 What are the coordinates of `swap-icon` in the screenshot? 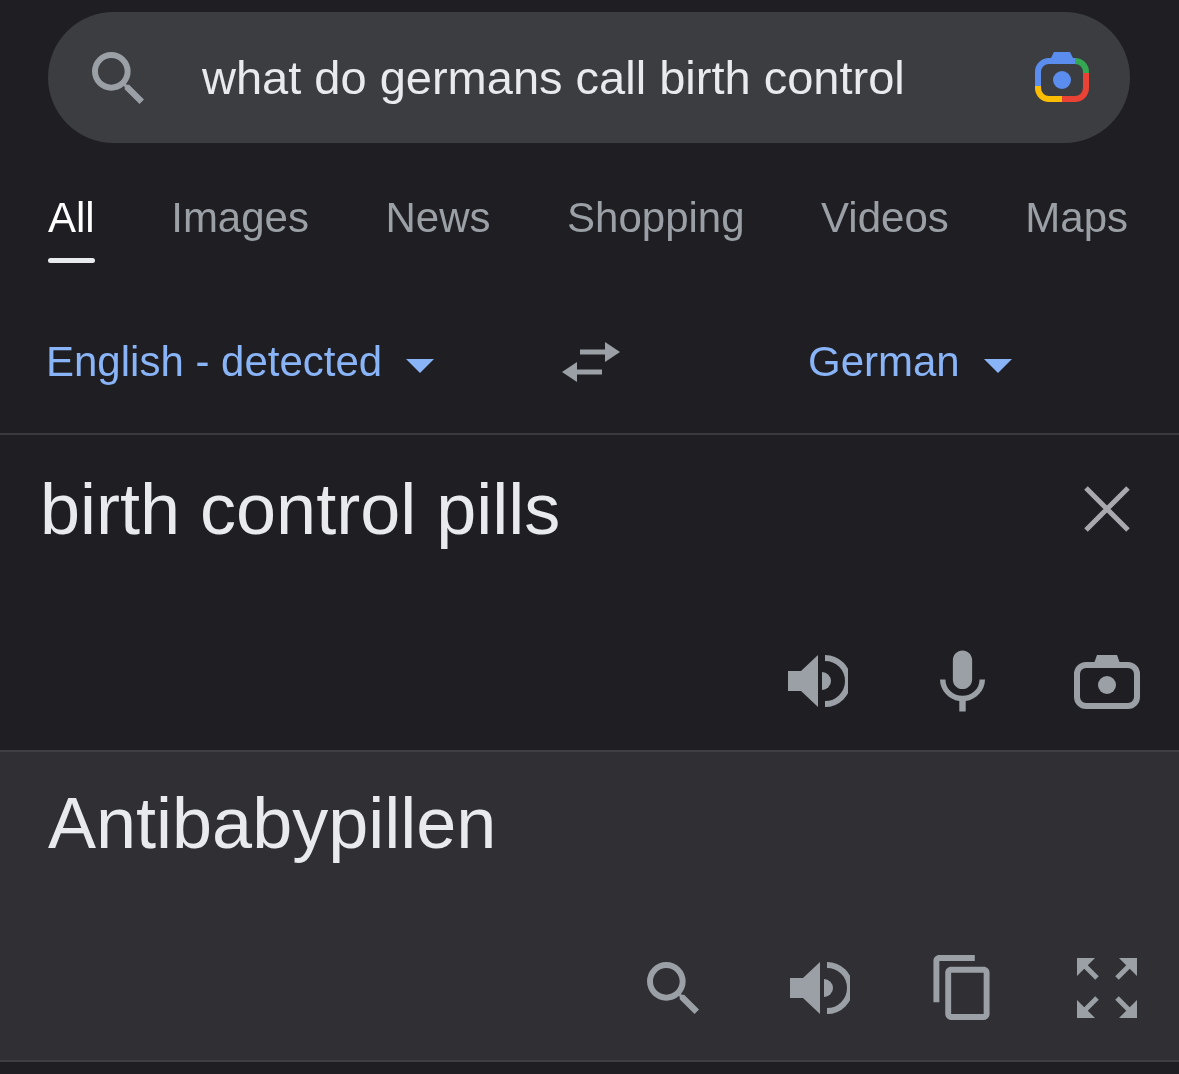 It's located at (591, 362).